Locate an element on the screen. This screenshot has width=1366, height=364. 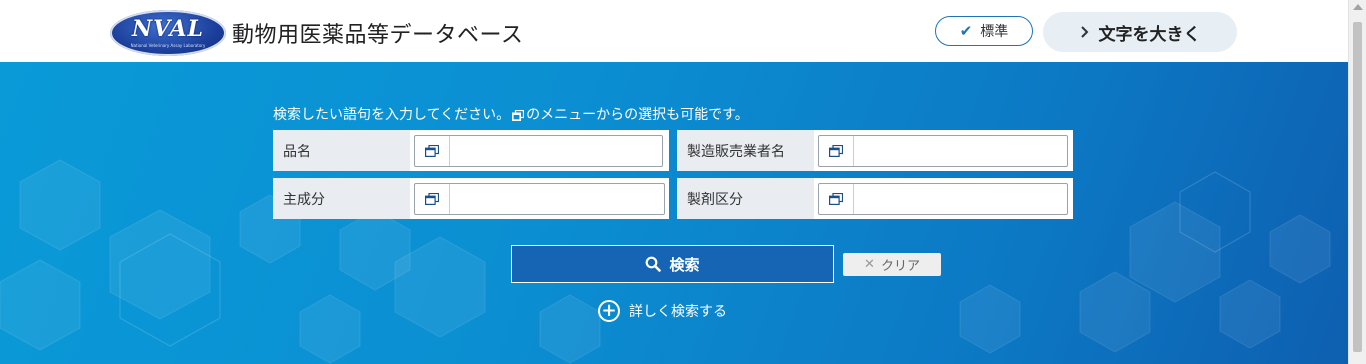
font-size-large-label: 文字を大きく is located at coordinates (1149, 34).